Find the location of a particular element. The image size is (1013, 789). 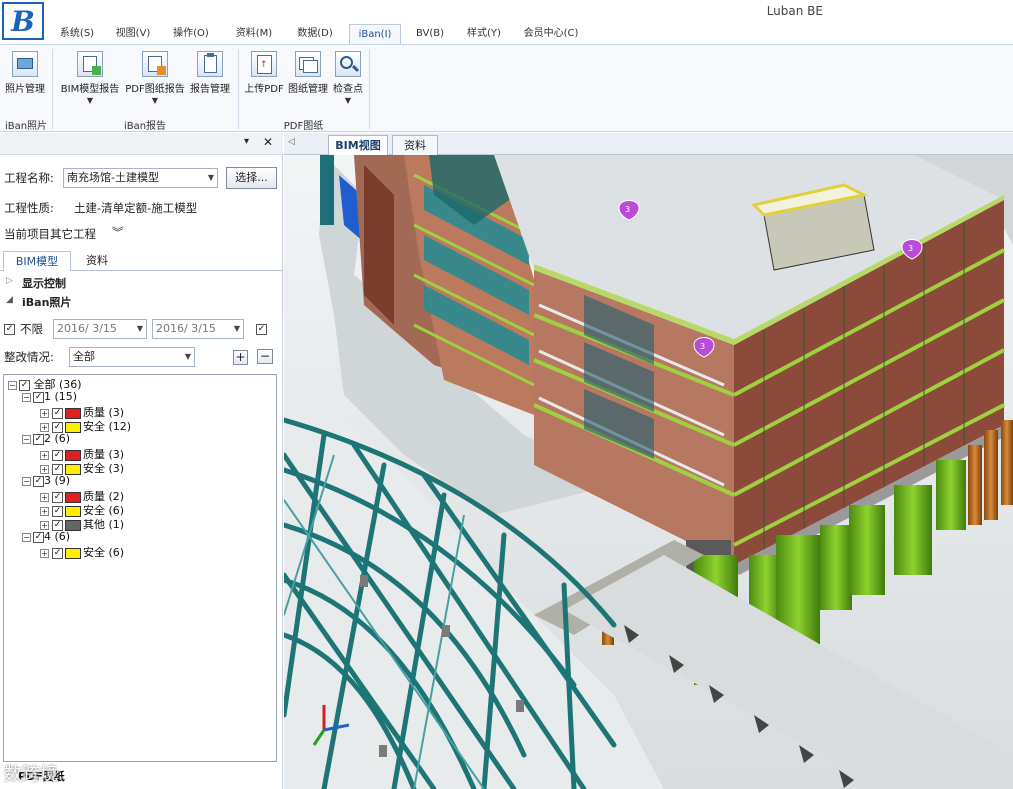

view-tabs: ◁ BIM视图 资料 is located at coordinates (648, 144).